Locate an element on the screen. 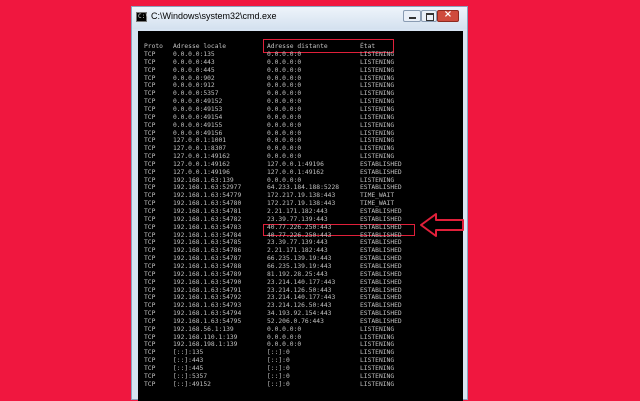 The width and height of the screenshot is (640, 401). local-address-cell: [::]:443 is located at coordinates (188, 361).